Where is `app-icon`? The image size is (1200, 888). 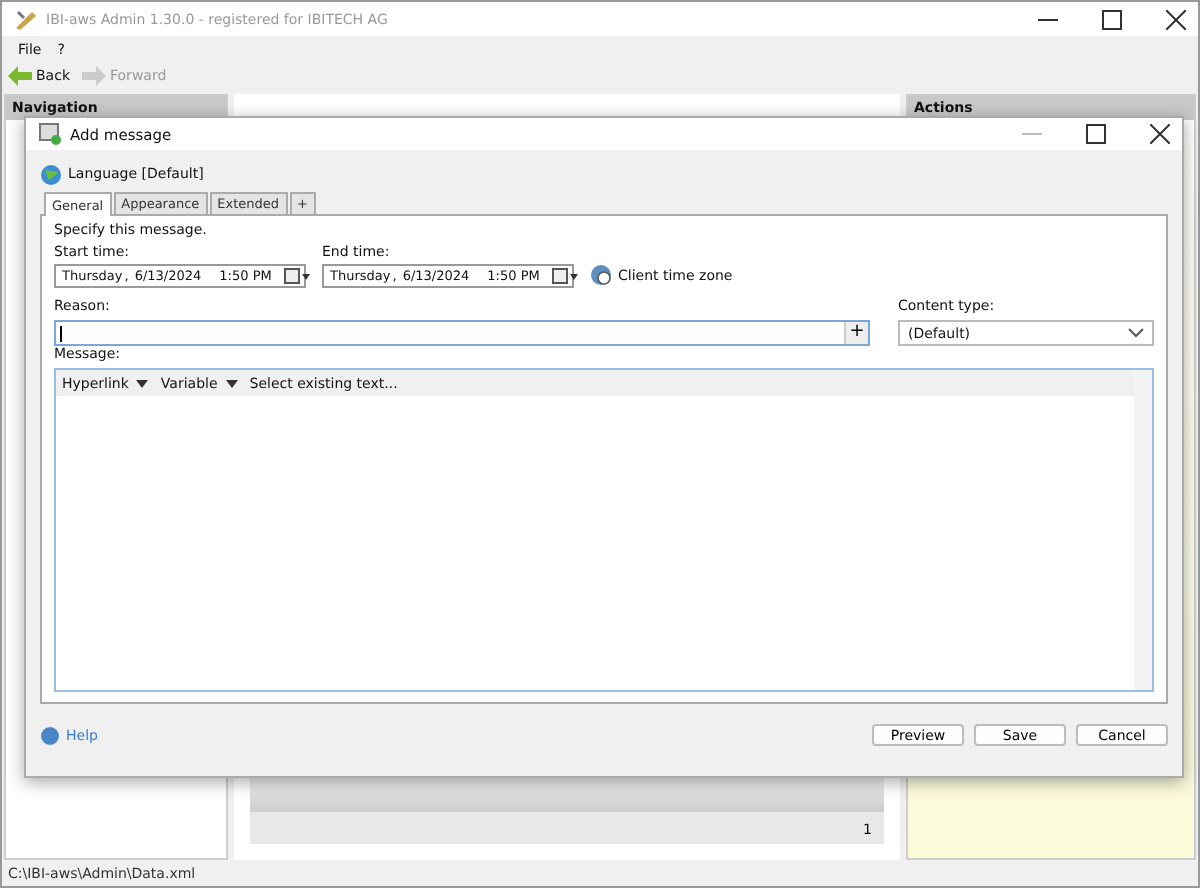 app-icon is located at coordinates (26, 19).